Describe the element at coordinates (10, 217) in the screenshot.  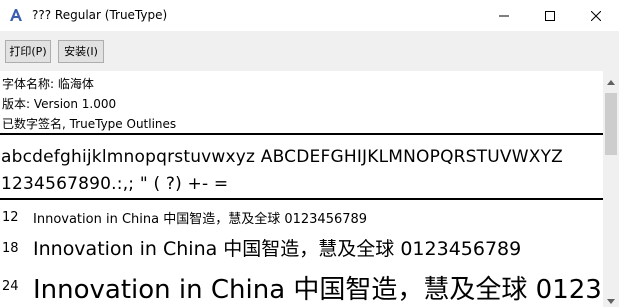
I see `sample-size: 12` at that location.